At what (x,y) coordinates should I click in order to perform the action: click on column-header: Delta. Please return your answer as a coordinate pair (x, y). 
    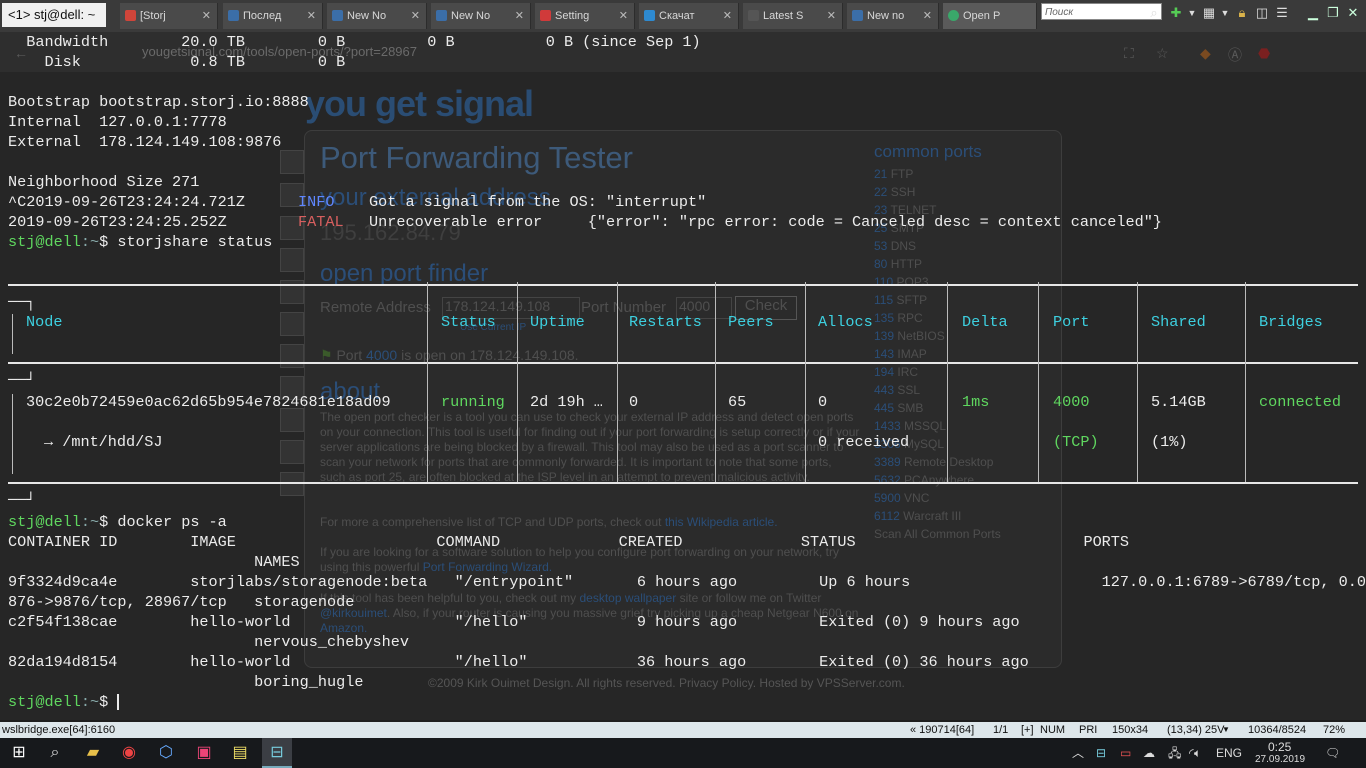
    Looking at the image, I should click on (985, 322).